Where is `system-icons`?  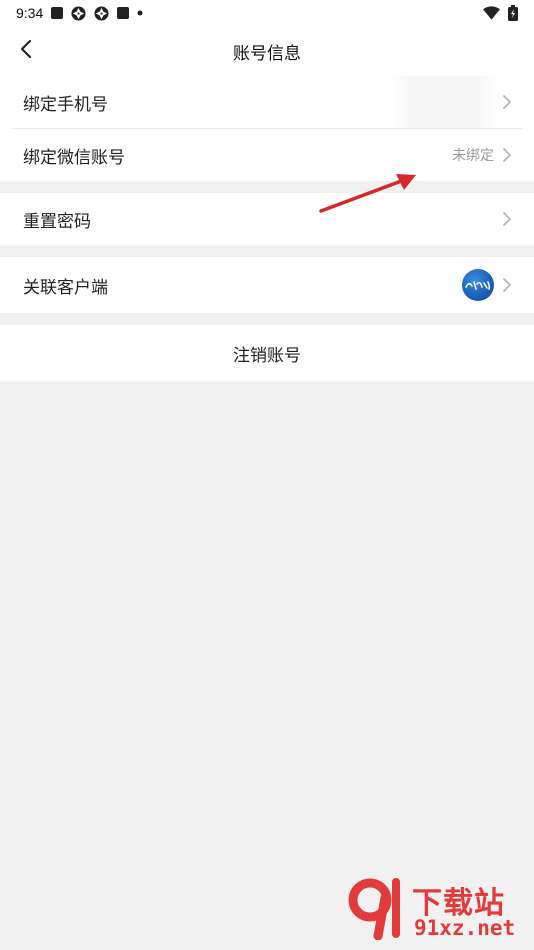
system-icons is located at coordinates (500, 13).